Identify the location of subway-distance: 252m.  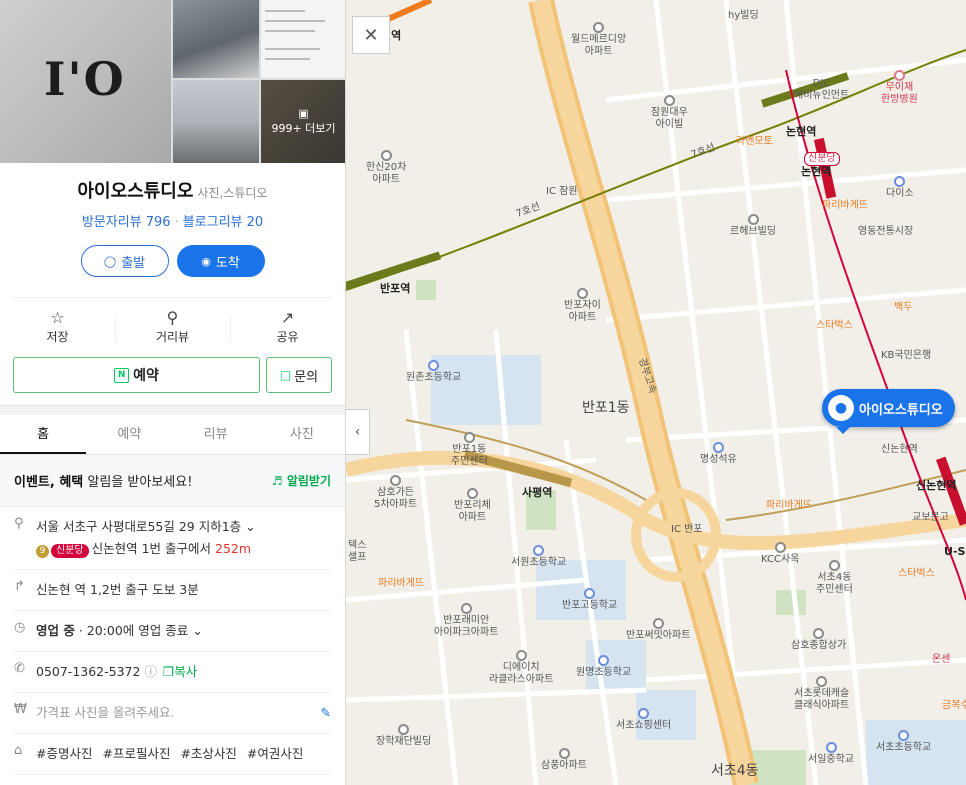
(233, 548).